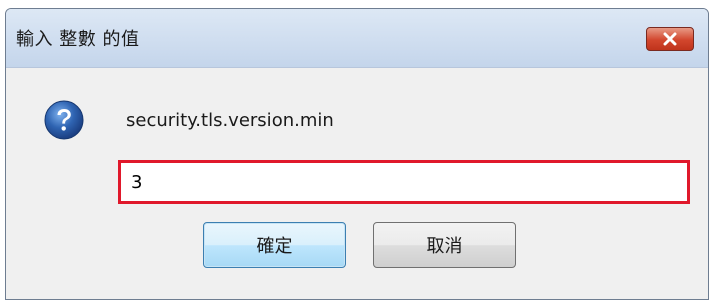 This screenshot has height=300, width=709. I want to click on question-icon, so click(64, 120).